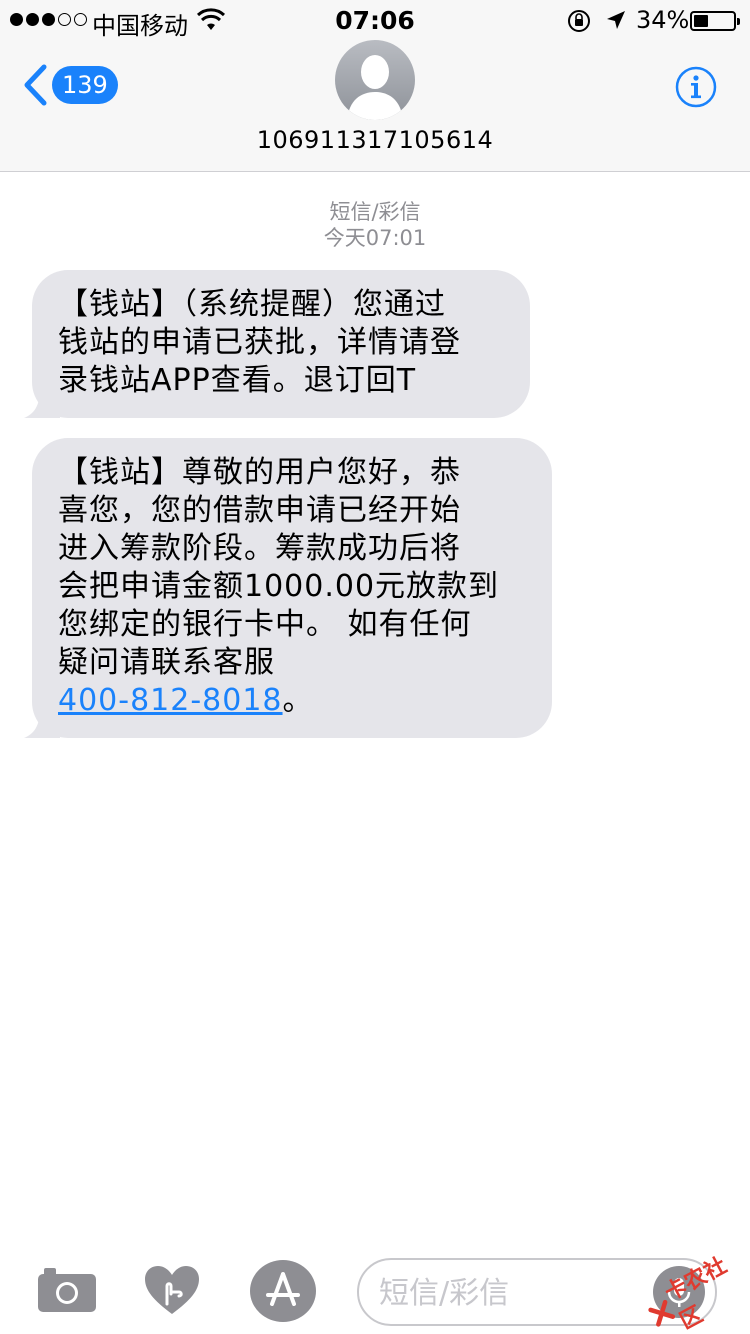 Image resolution: width=750 pixels, height=1334 pixels. I want to click on contact-name: 106911317105614, so click(375, 140).